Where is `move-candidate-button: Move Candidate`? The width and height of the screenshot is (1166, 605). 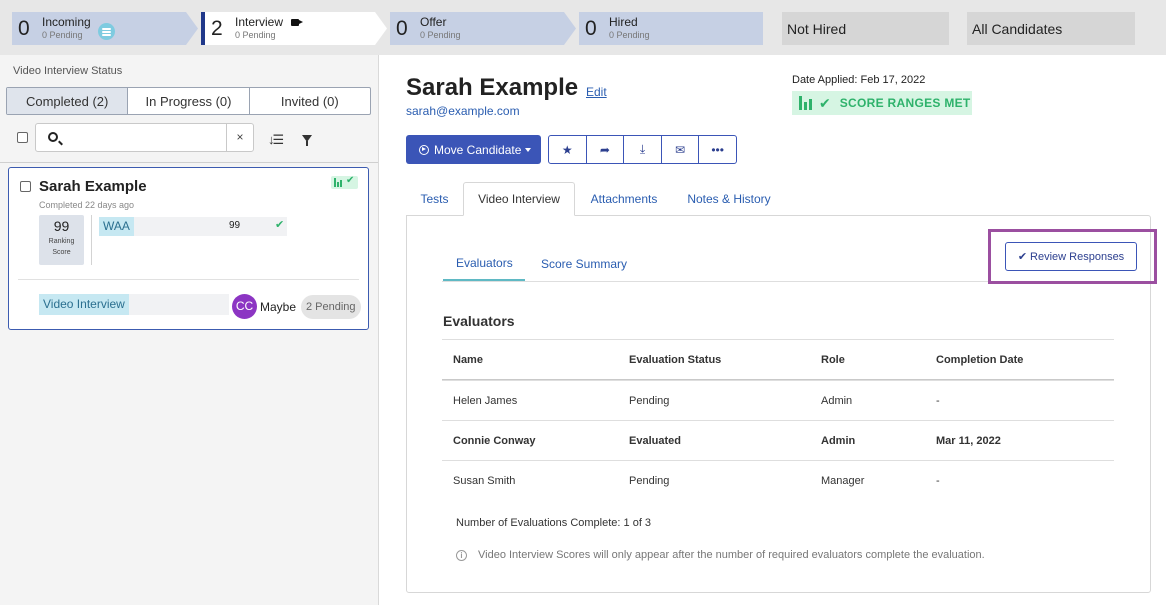
move-candidate-button: Move Candidate is located at coordinates (473, 149).